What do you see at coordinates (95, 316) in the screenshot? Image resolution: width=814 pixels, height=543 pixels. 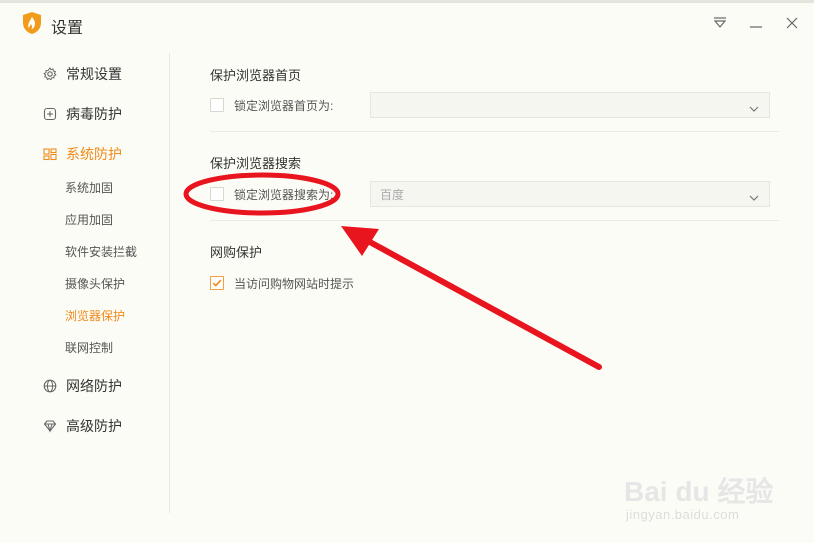 I see `sidebar-subitem-browser-protection: 浏览器保护` at bounding box center [95, 316].